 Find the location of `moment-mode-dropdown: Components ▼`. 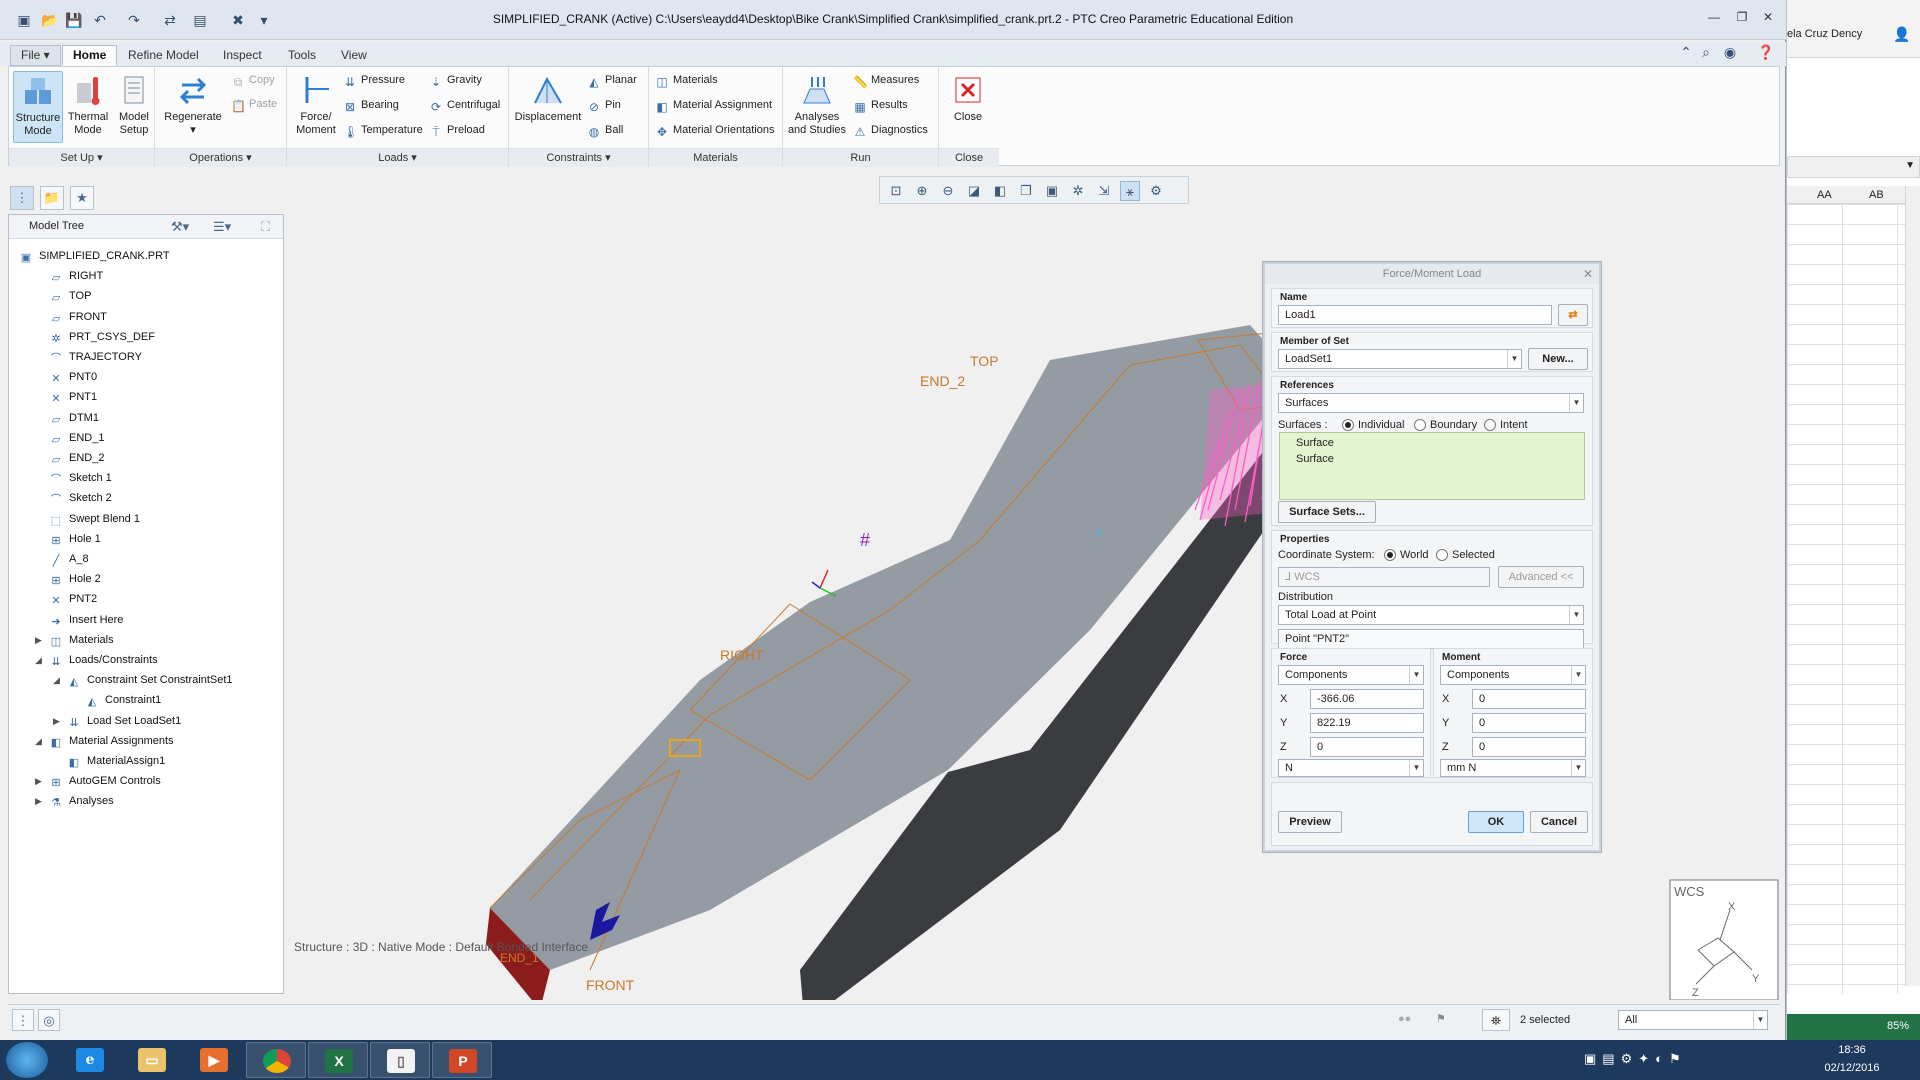

moment-mode-dropdown: Components ▼ is located at coordinates (1513, 675).